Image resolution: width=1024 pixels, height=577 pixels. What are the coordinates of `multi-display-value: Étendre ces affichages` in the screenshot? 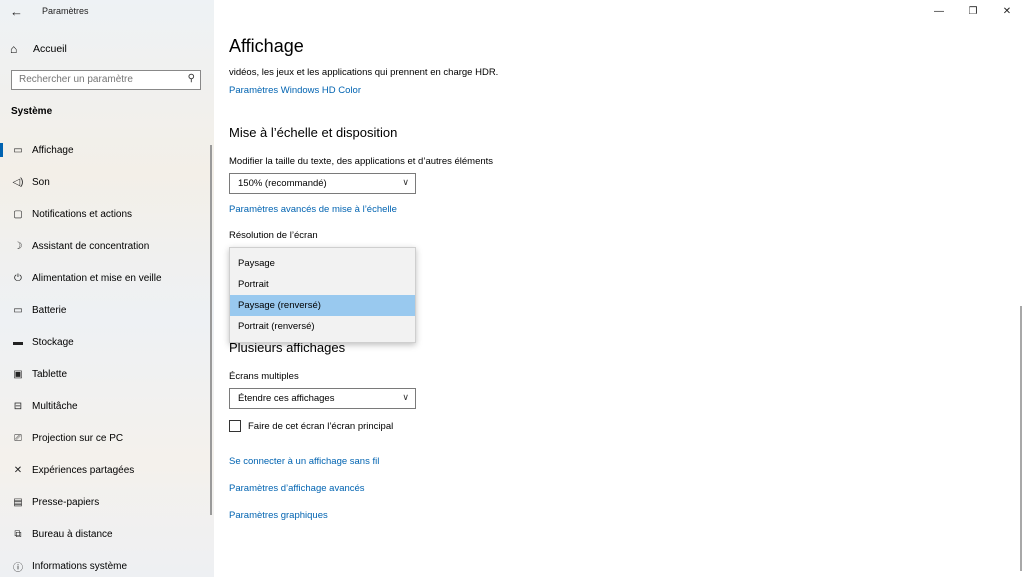 It's located at (286, 398).